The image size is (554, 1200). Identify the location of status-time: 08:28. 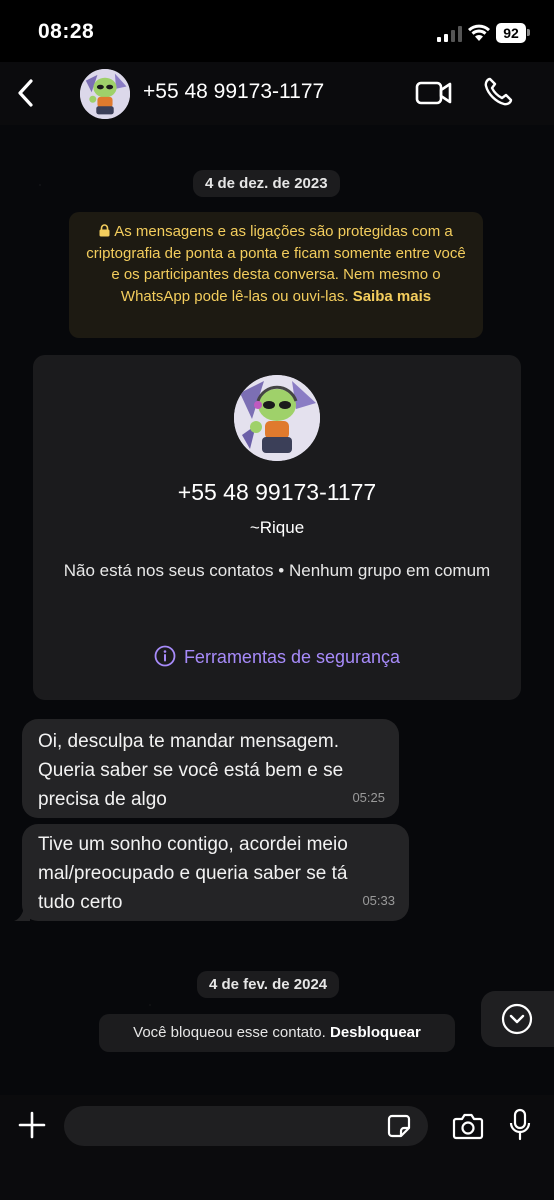
(66, 31).